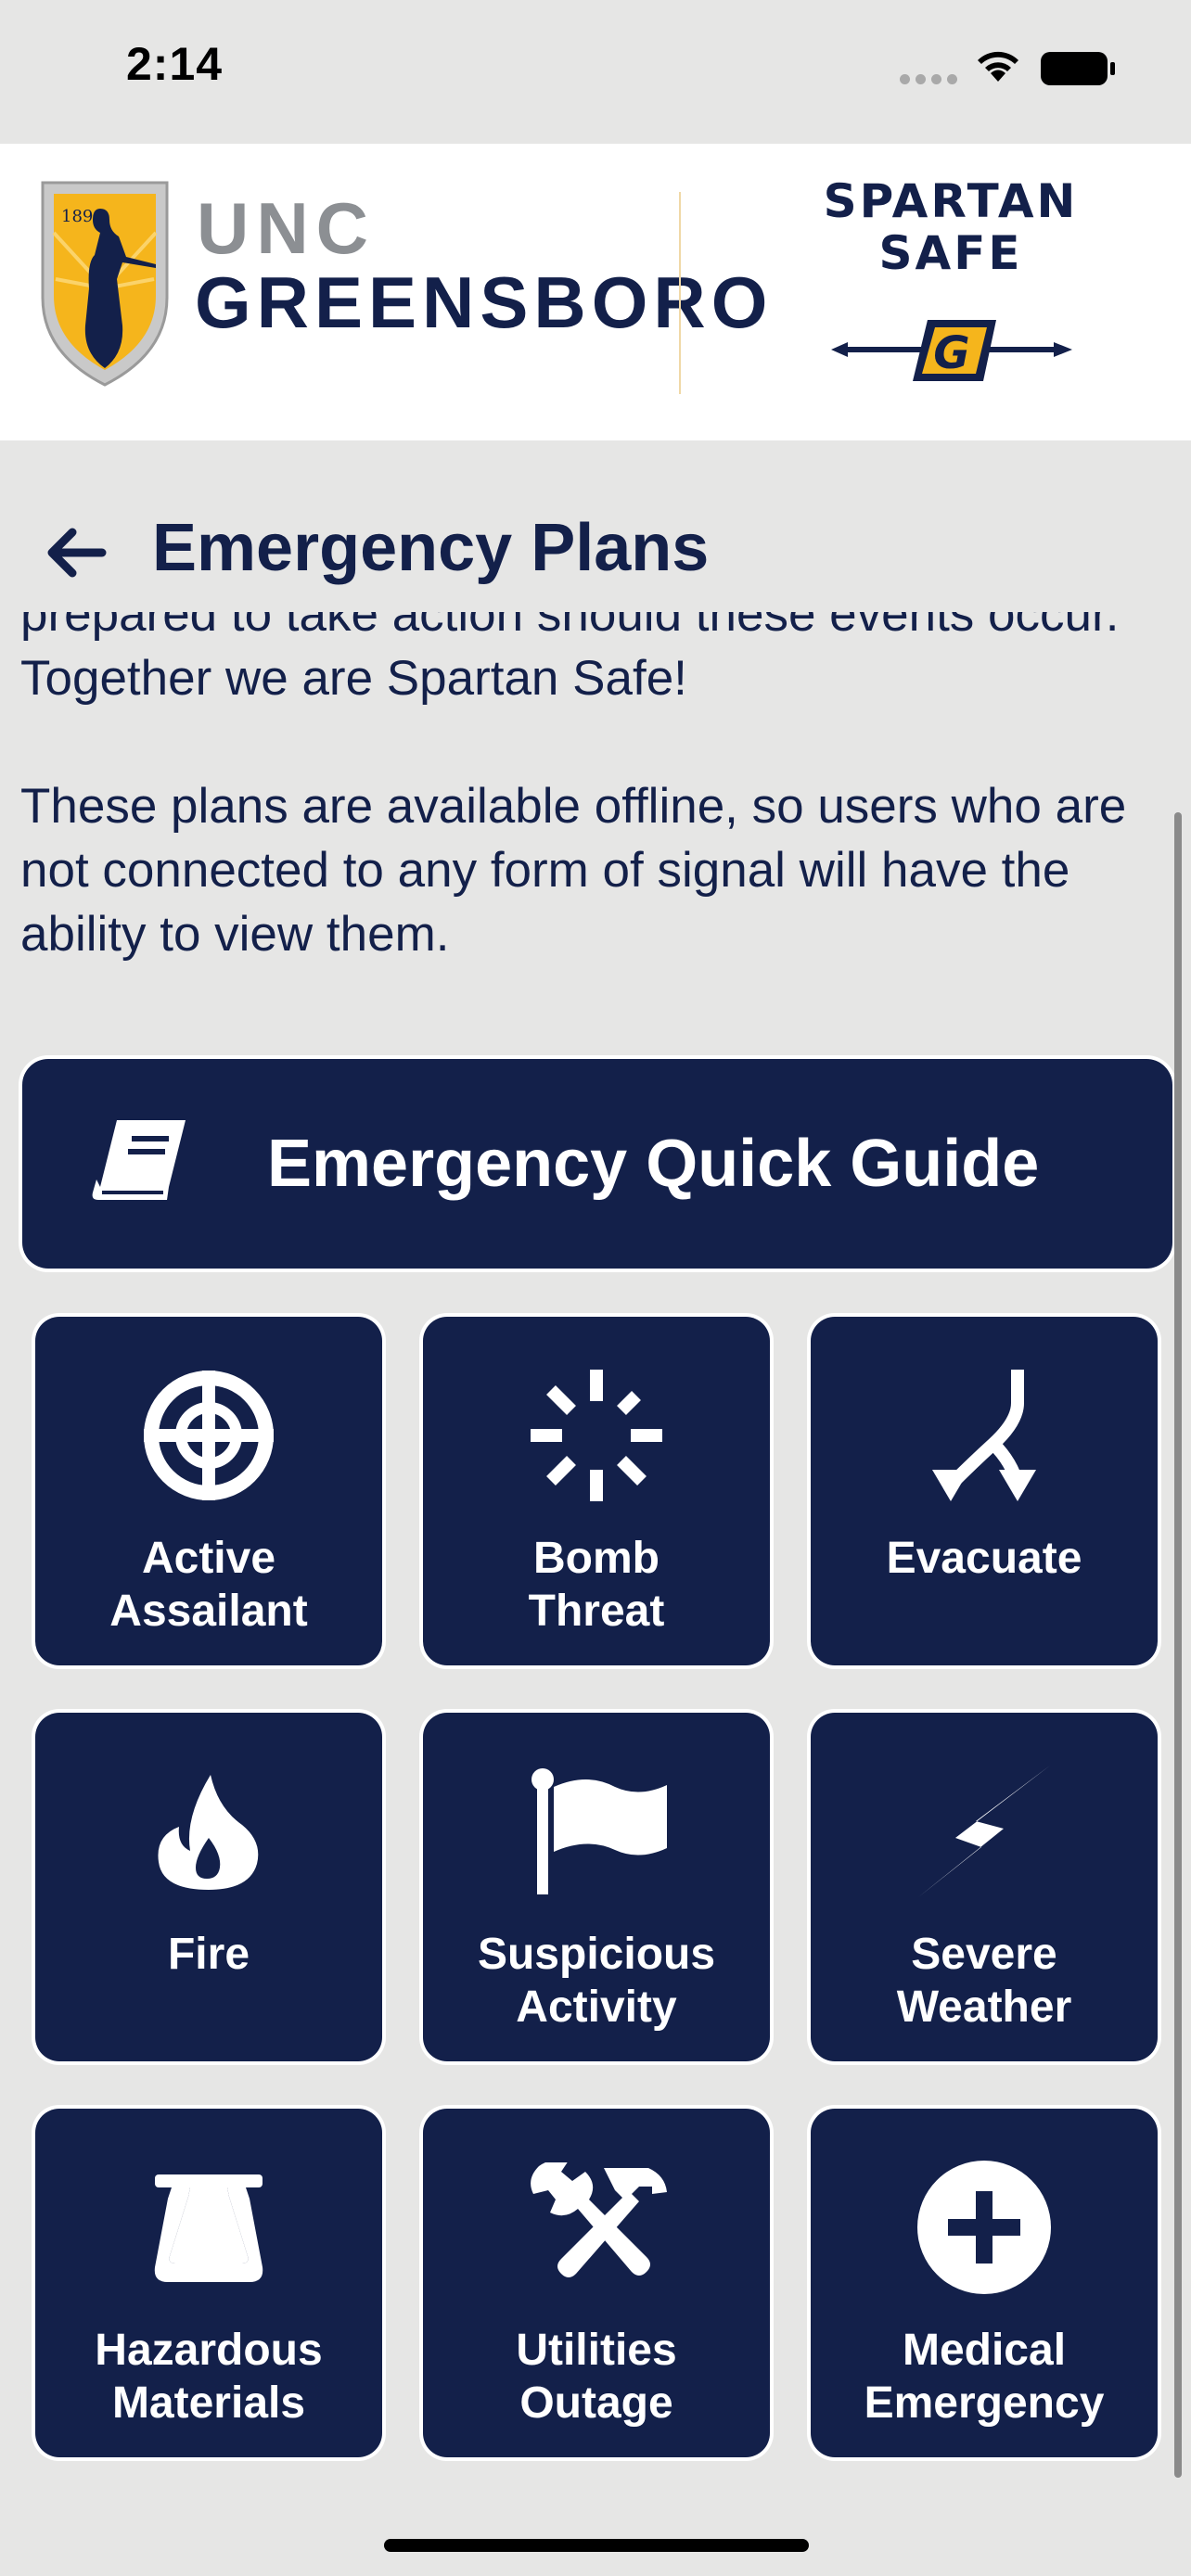  I want to click on greensboro-wordmark: GREENSBORO, so click(484, 302).